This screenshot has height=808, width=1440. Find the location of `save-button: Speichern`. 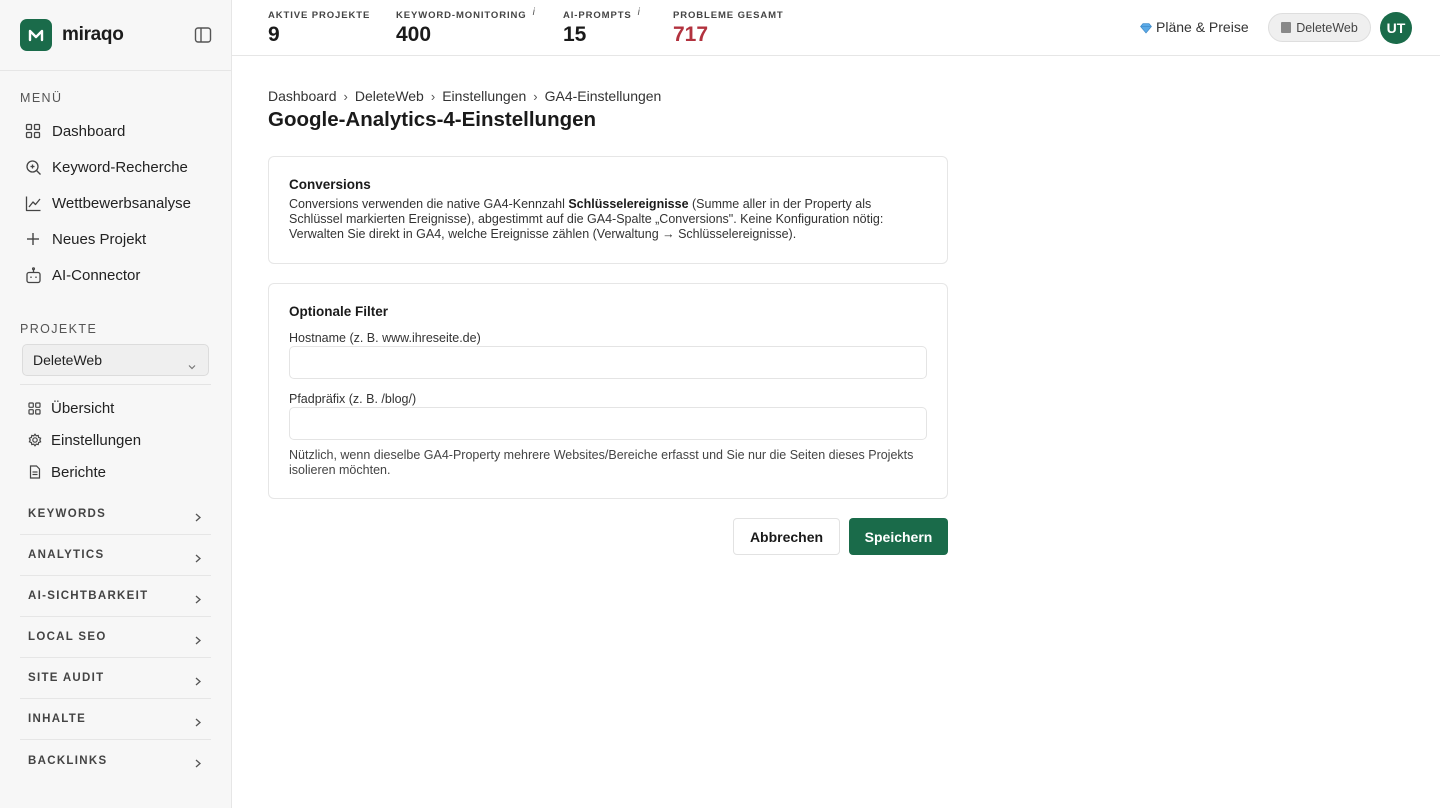

save-button: Speichern is located at coordinates (898, 536).